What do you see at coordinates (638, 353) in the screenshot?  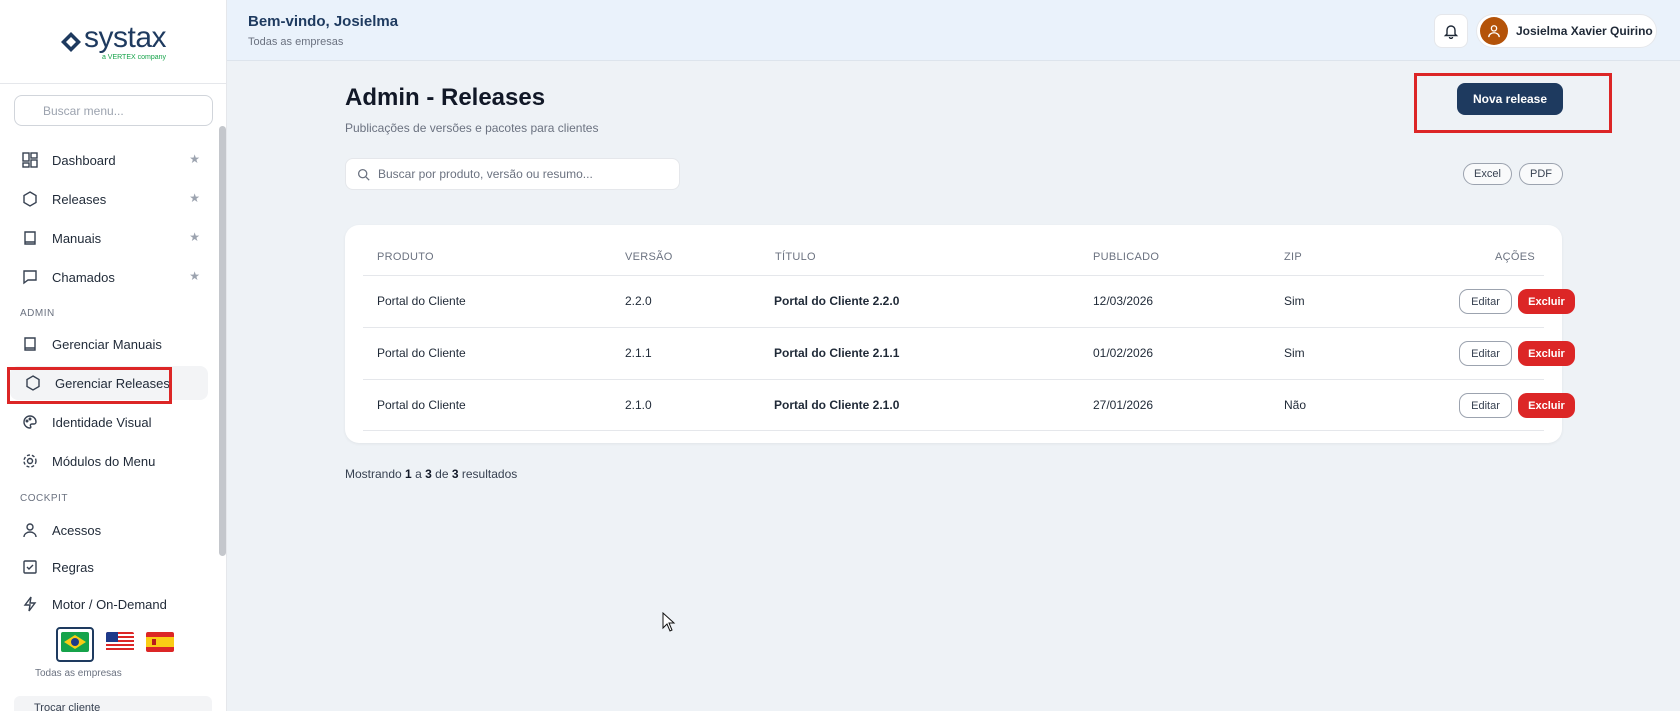 I see `cell-versao: 2.1.1` at bounding box center [638, 353].